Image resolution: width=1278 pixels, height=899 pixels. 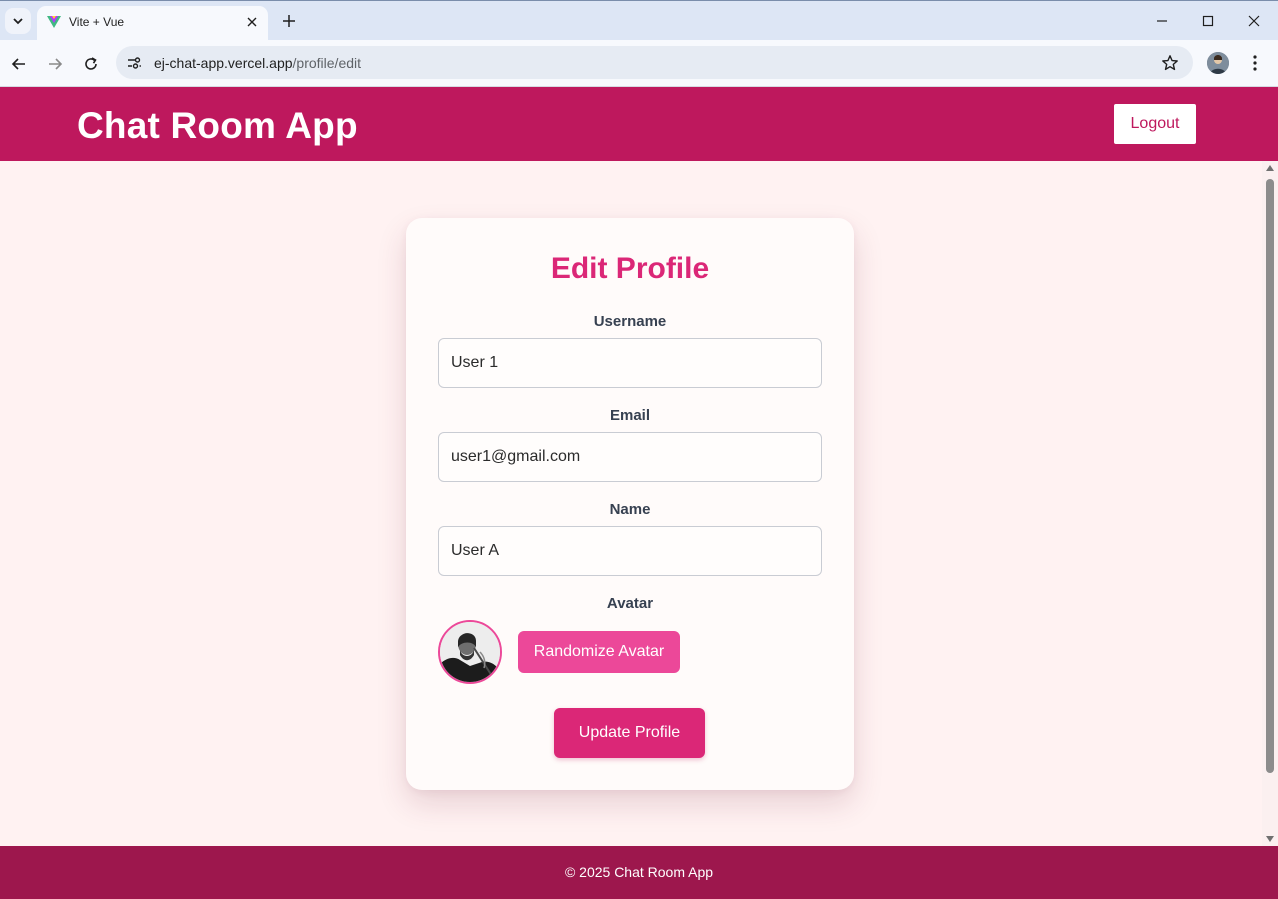 I want to click on address-bar: ej-chat-app.vercel.app/profile/edit, so click(x=654, y=62).